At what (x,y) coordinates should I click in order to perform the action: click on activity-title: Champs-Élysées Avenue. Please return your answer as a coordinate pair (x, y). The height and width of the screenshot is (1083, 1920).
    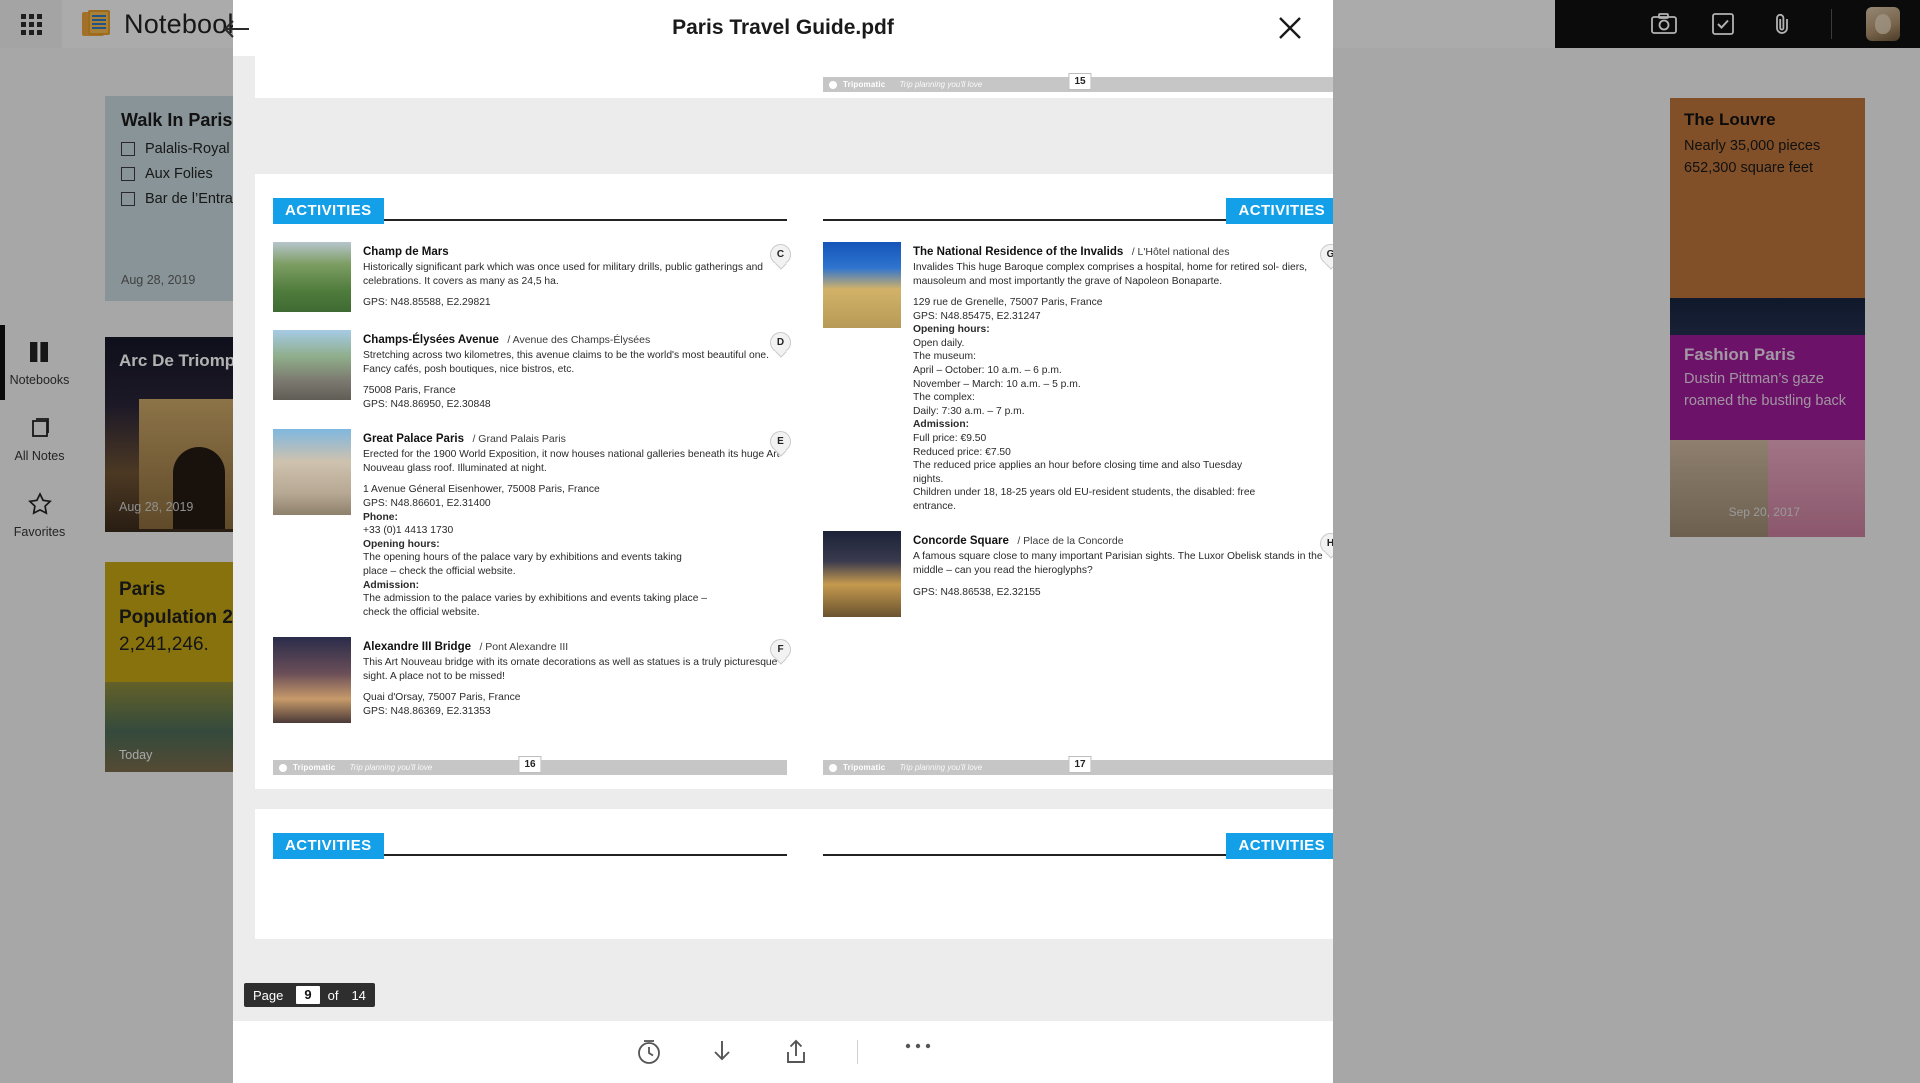
    Looking at the image, I should click on (431, 340).